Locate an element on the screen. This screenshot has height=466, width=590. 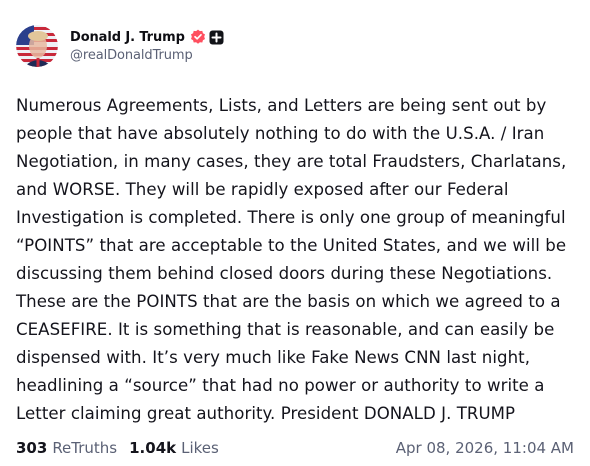
likes-stat: 1.04k Likes is located at coordinates (174, 448).